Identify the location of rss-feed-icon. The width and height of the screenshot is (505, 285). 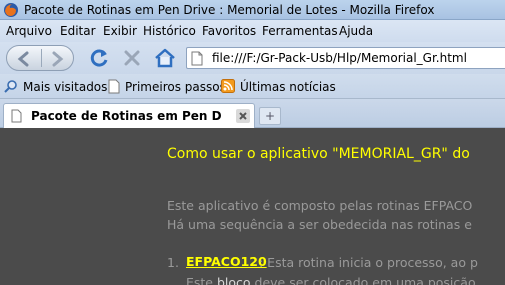
(228, 86).